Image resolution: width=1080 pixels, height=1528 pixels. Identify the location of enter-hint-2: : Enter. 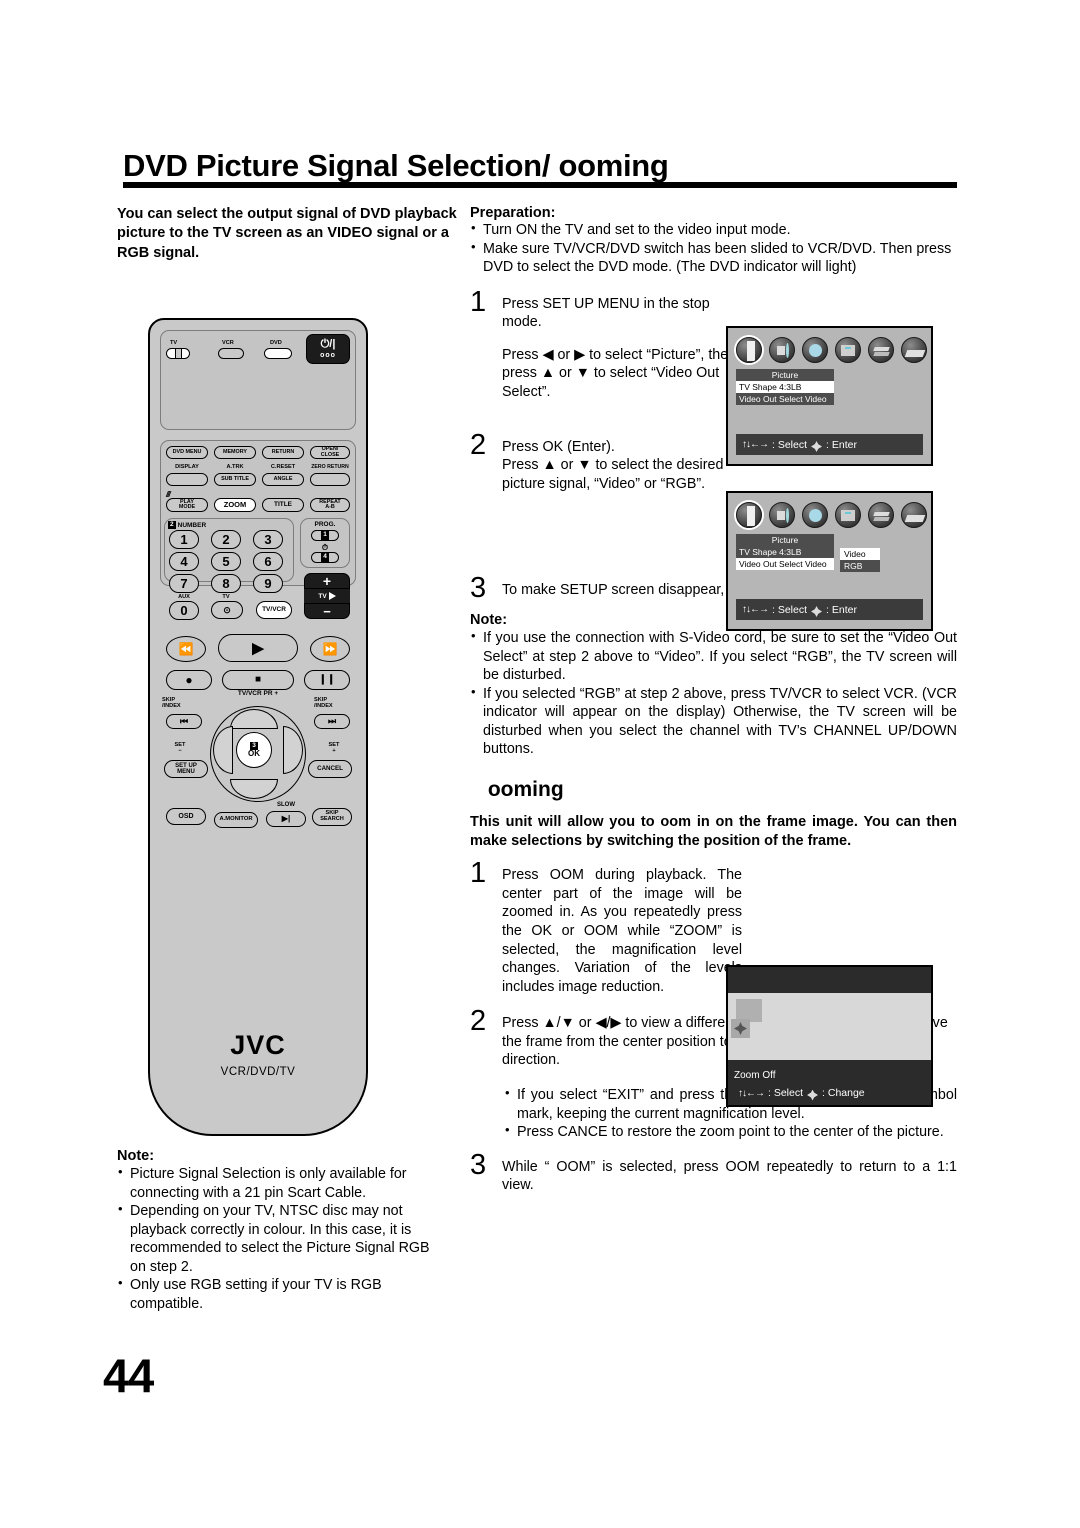
(841, 609).